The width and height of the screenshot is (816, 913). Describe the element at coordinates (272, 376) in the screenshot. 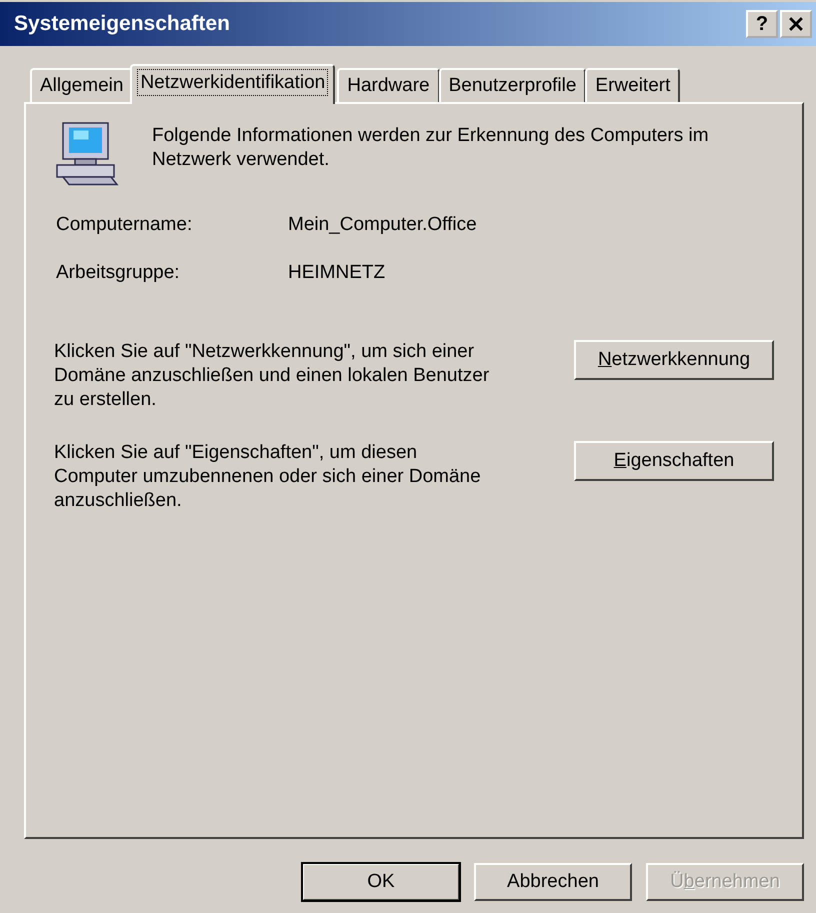

I see `instruction-text: Klicken Sie auf "Netzwerkkennung", um sich einer Domäne anzuschließen und einen lokalen Benutzer zu erstellen.` at that location.